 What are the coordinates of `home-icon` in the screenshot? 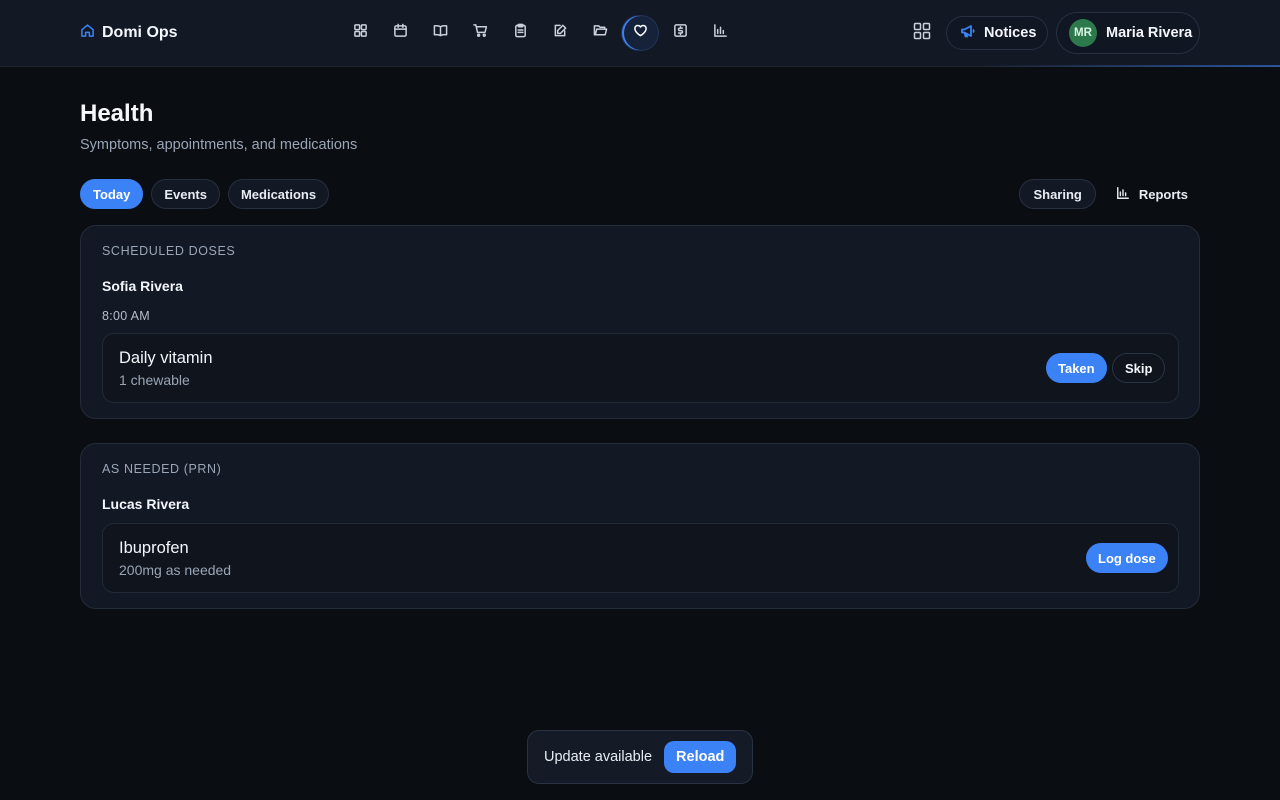 It's located at (87, 33).